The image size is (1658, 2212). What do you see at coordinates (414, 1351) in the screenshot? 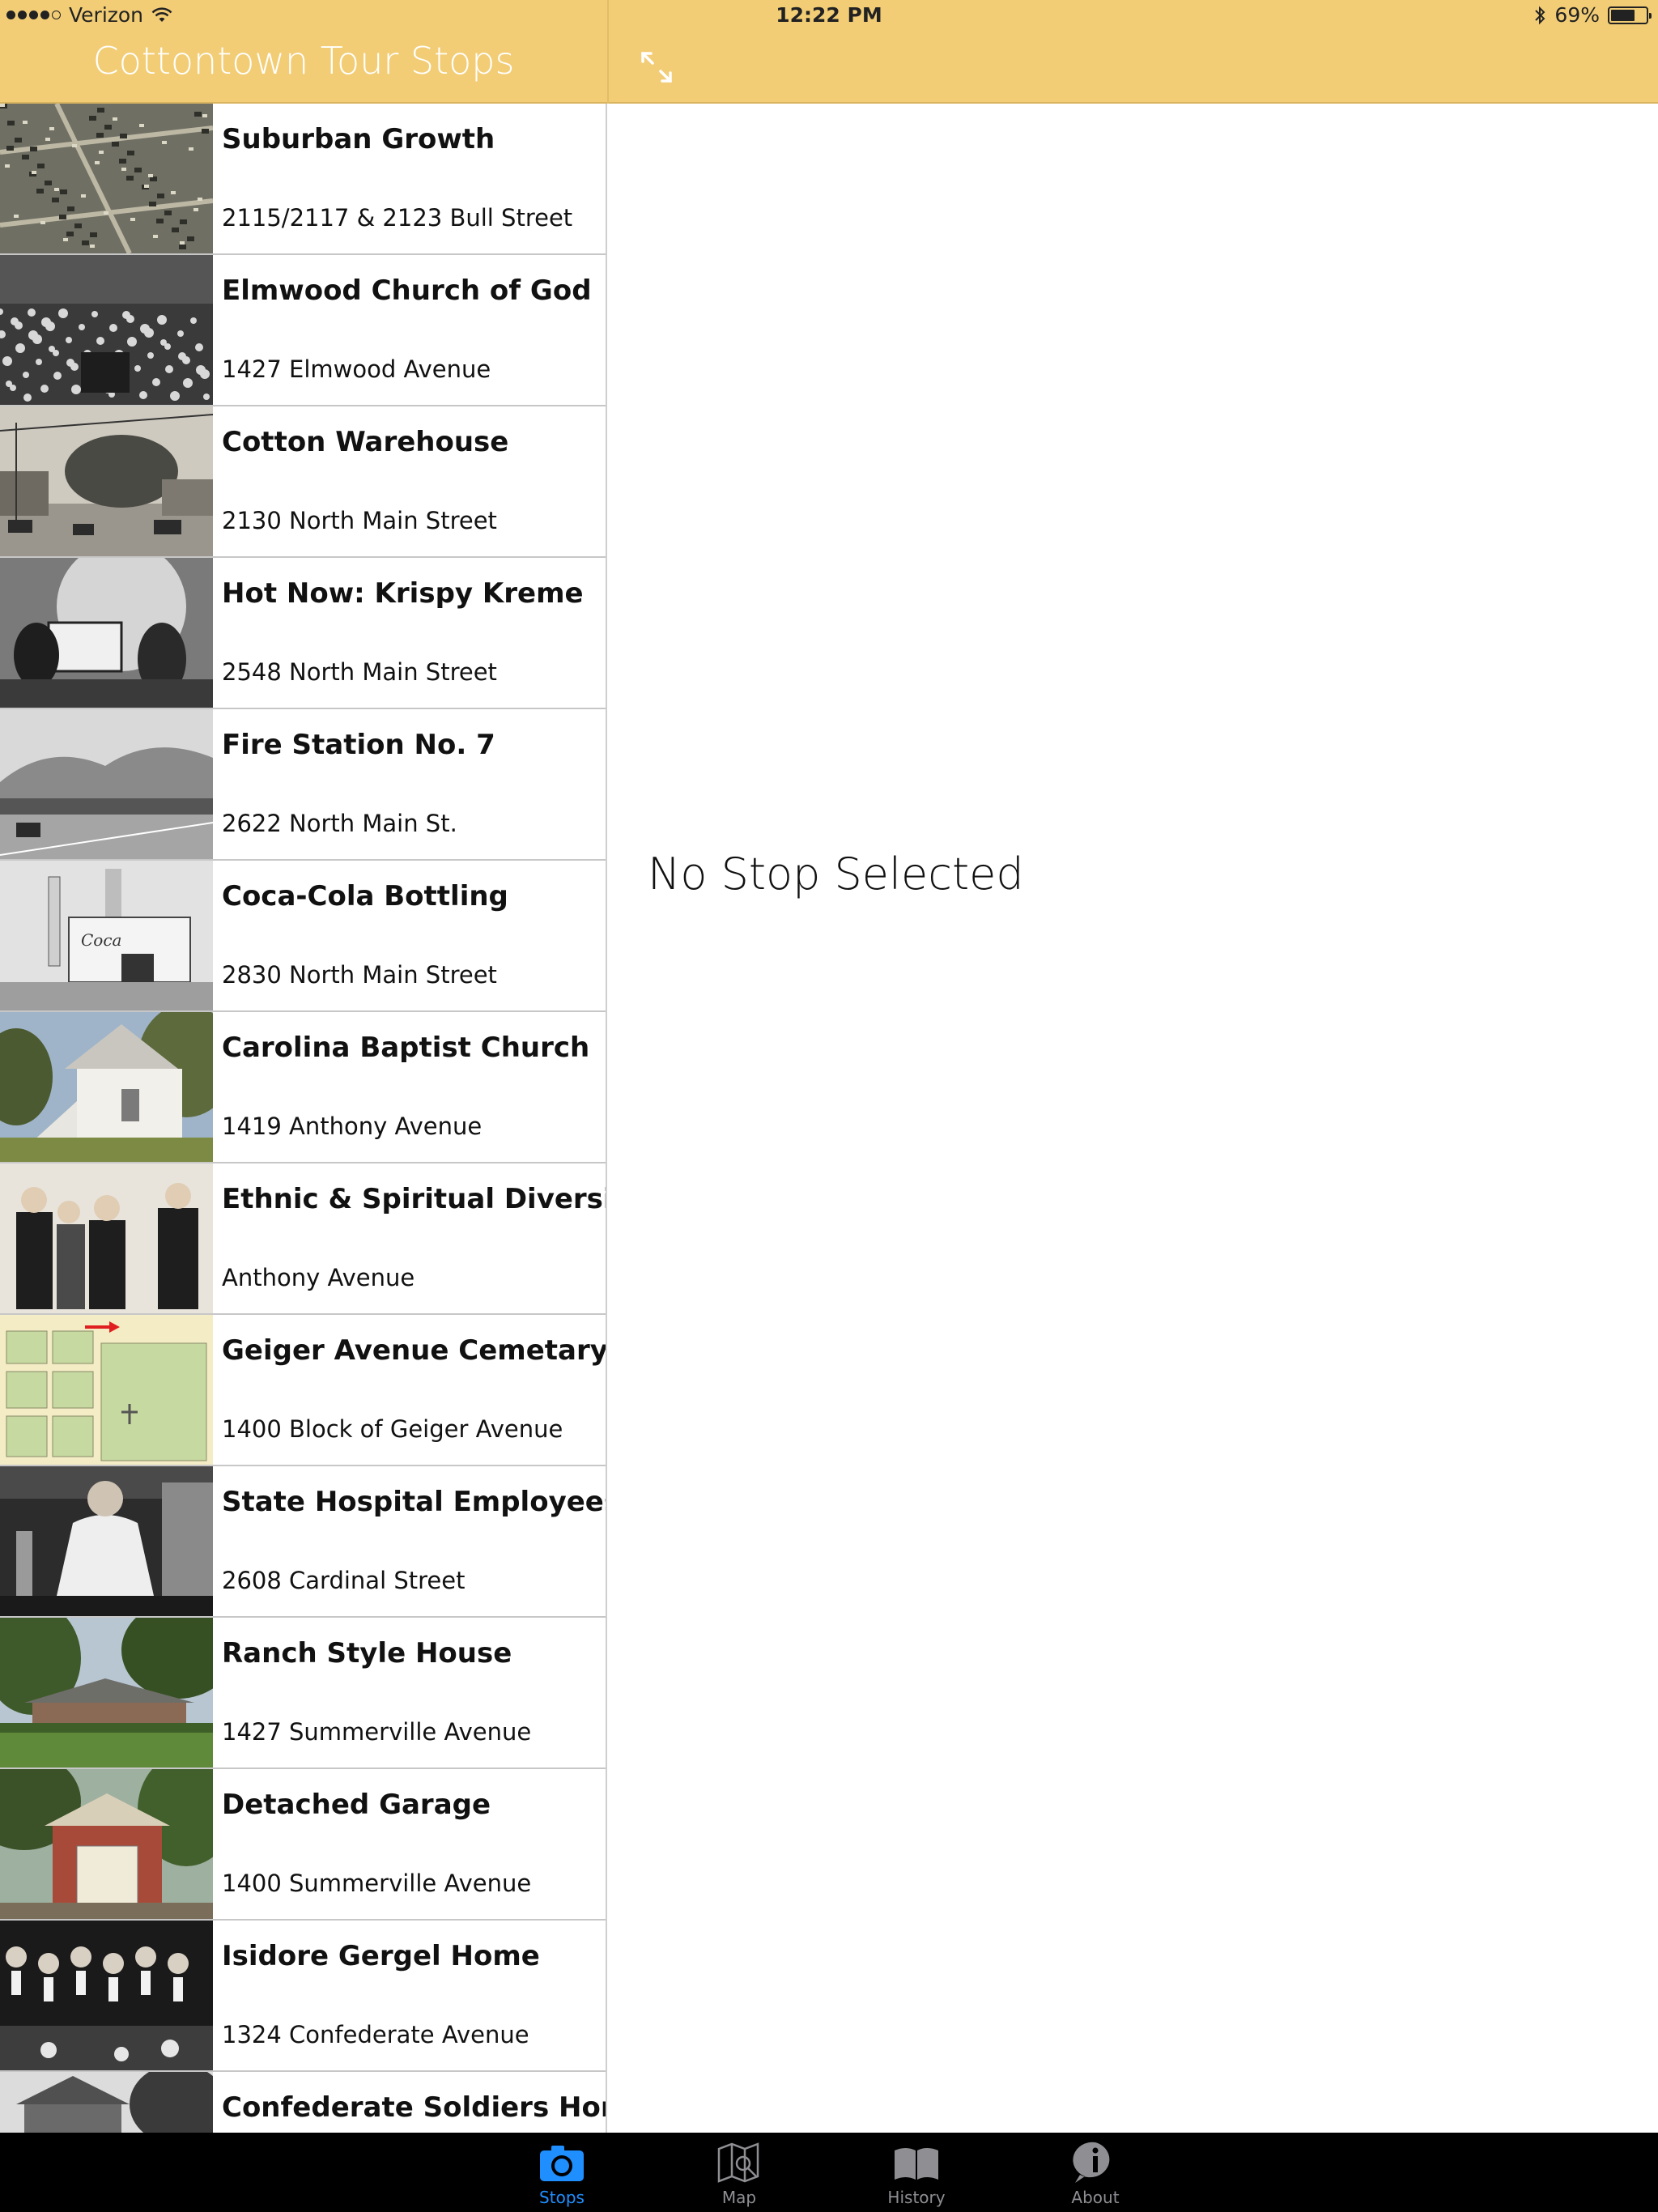
I see `stop-title: Geiger Avenue Cemetary` at bounding box center [414, 1351].